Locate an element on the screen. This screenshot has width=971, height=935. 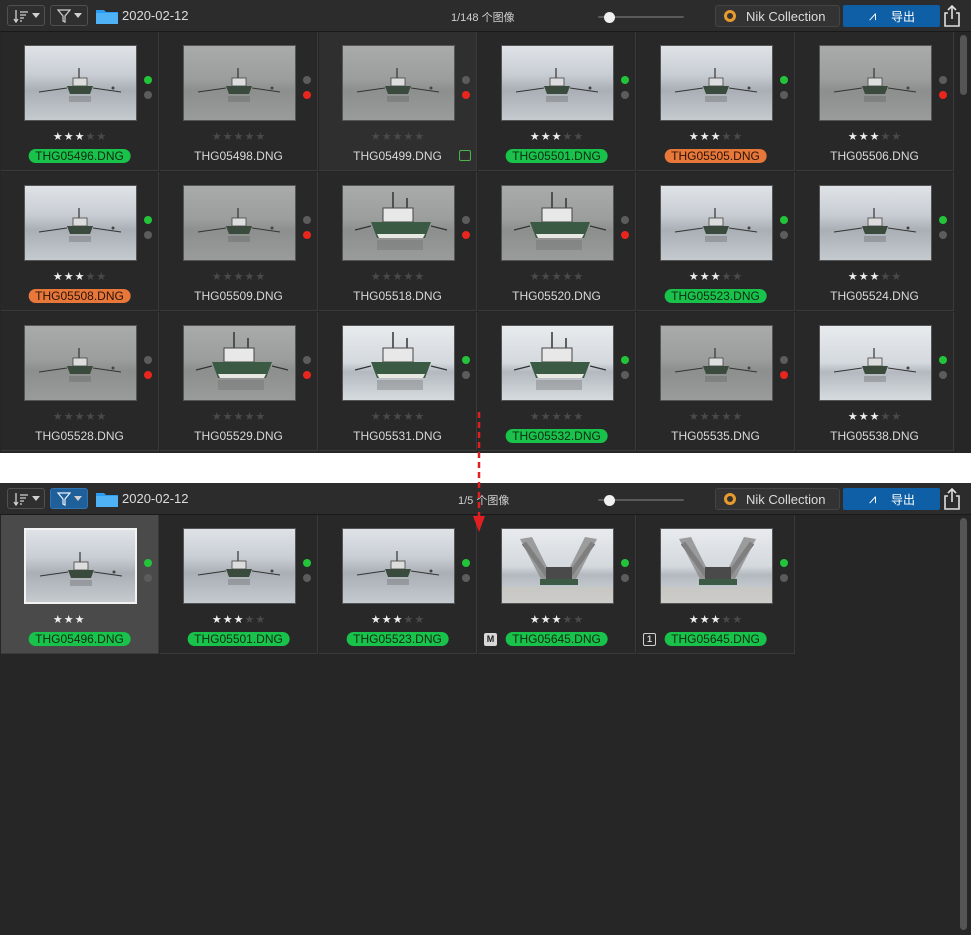
thumbnail-cell: ★★★★★ THG05505.DNG is located at coordinates (716, 101).